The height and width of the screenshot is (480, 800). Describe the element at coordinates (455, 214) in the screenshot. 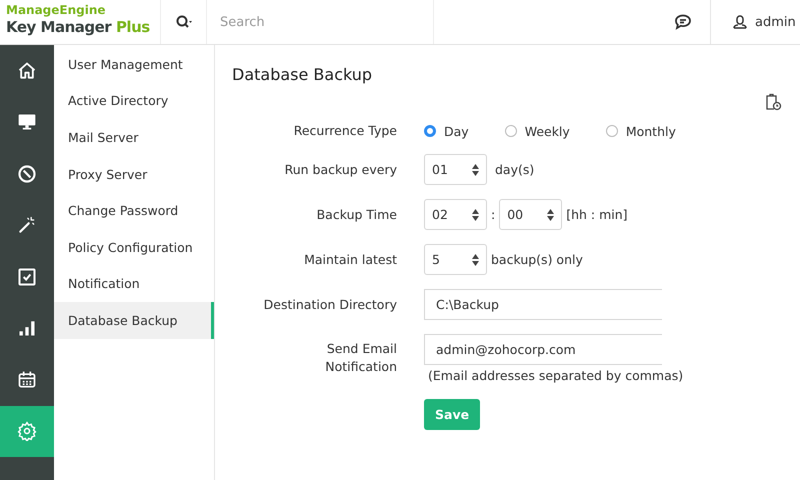

I see `hour-select: 02` at that location.